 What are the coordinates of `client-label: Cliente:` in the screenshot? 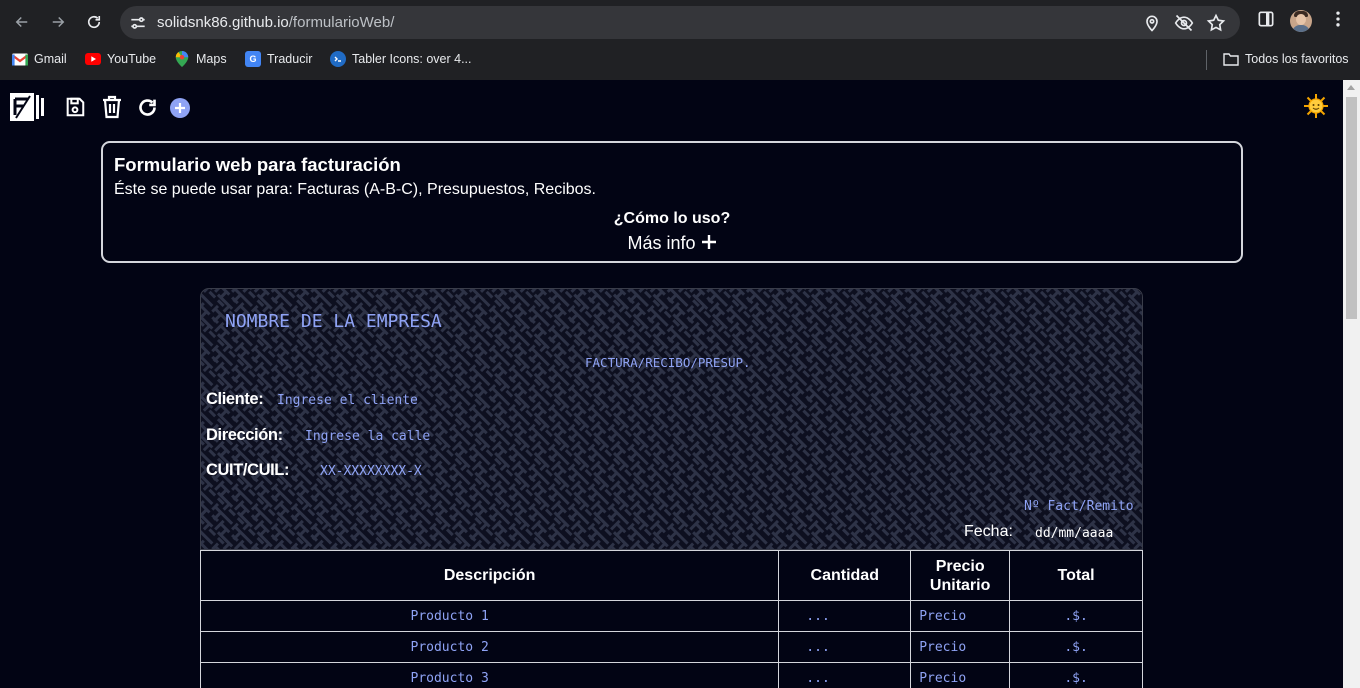 It's located at (235, 399).